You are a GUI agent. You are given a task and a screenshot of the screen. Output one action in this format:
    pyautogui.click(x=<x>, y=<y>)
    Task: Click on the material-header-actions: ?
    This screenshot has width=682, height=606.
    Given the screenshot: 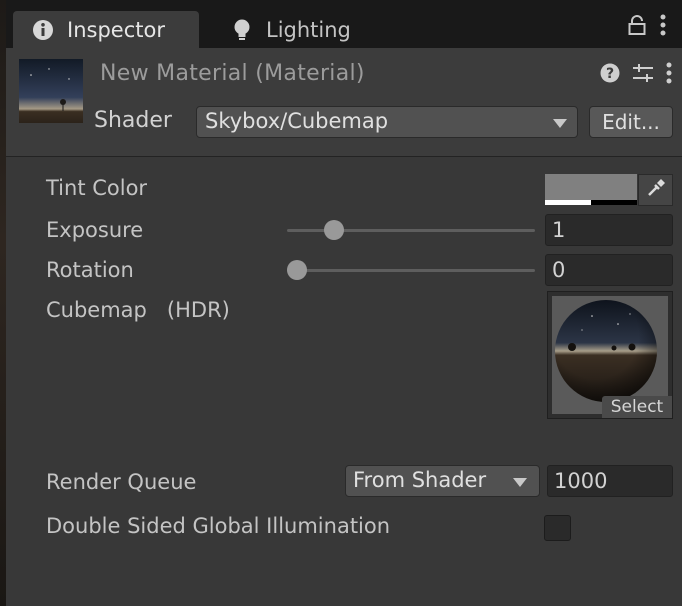 What is the action you would take?
    pyautogui.click(x=636, y=75)
    